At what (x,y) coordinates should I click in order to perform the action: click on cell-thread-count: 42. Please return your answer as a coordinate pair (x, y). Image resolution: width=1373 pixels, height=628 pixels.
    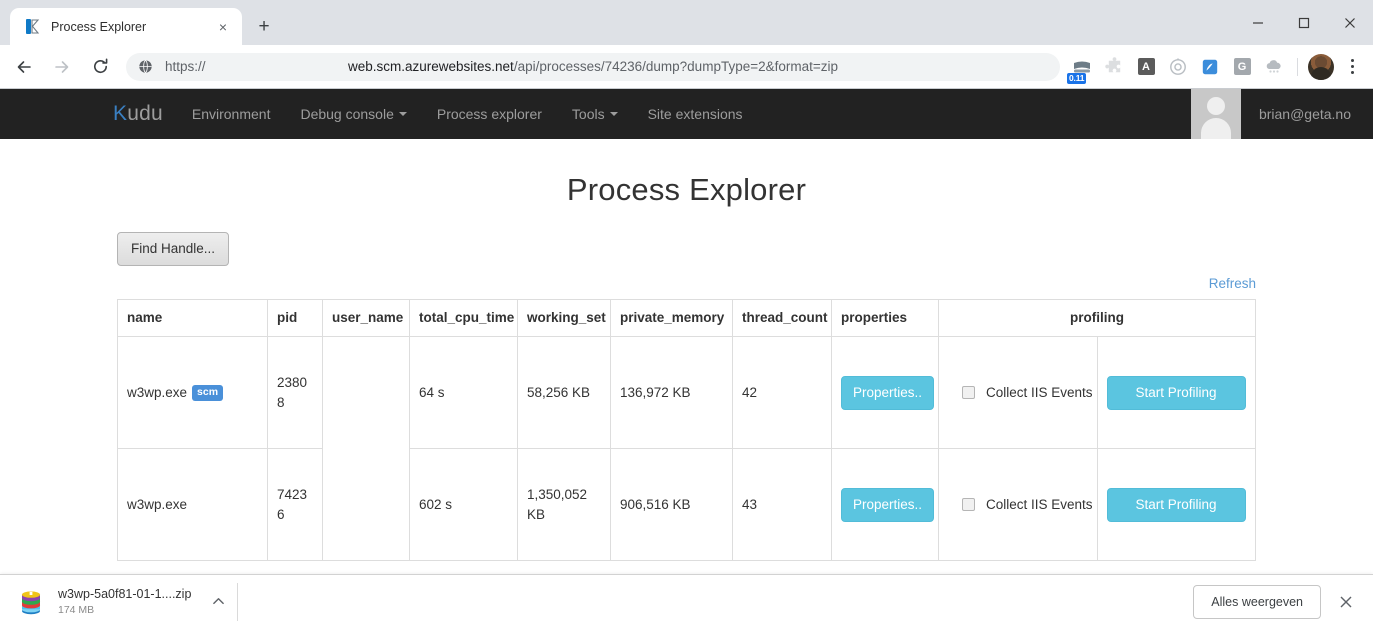
    Looking at the image, I should click on (782, 392).